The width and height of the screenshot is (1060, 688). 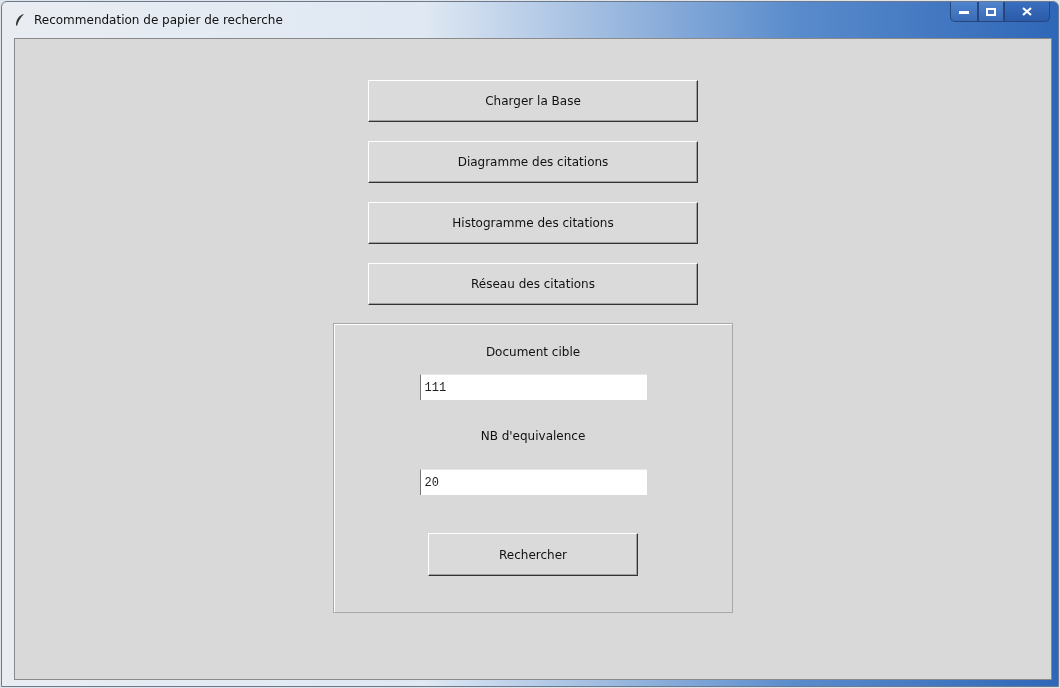 I want to click on action-button: Charger la Base, so click(x=533, y=101).